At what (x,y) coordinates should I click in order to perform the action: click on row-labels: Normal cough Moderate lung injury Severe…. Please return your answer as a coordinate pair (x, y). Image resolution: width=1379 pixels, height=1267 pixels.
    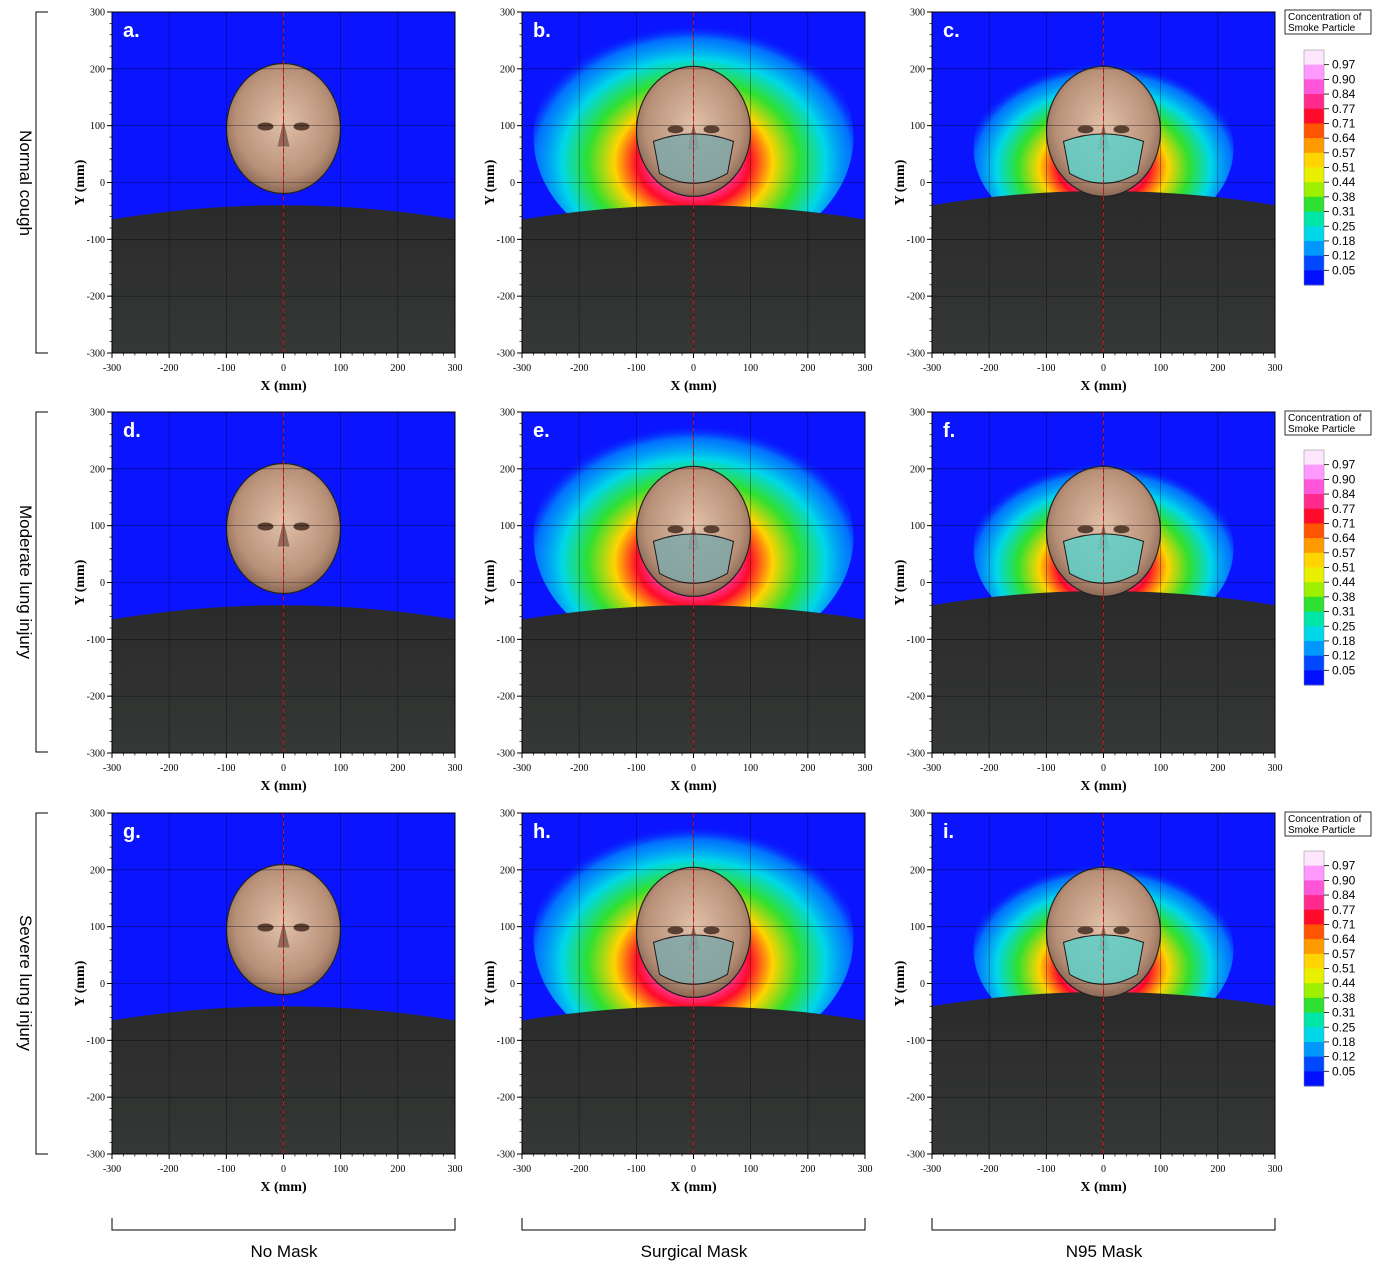
    Looking at the image, I should click on (32, 583).